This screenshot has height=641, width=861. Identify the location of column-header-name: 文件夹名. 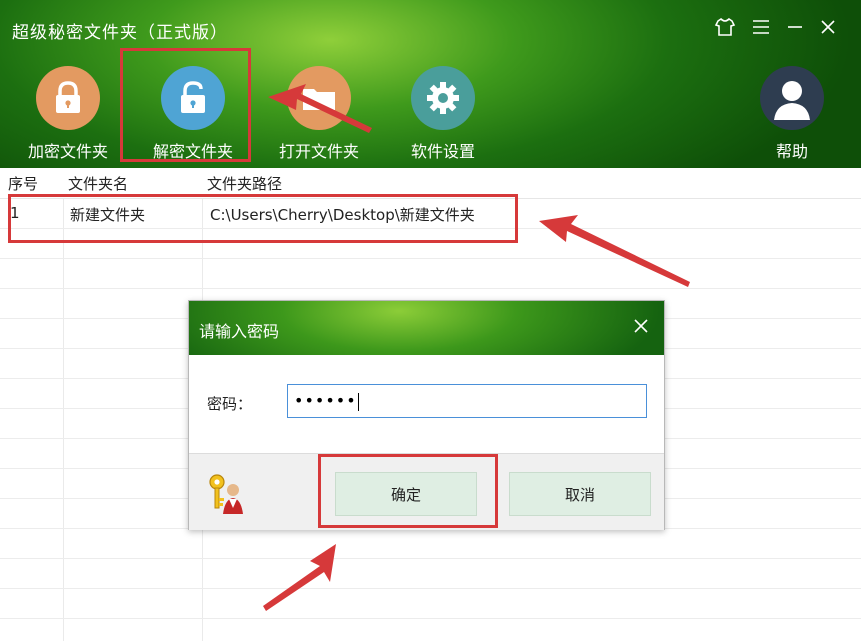
(98, 183).